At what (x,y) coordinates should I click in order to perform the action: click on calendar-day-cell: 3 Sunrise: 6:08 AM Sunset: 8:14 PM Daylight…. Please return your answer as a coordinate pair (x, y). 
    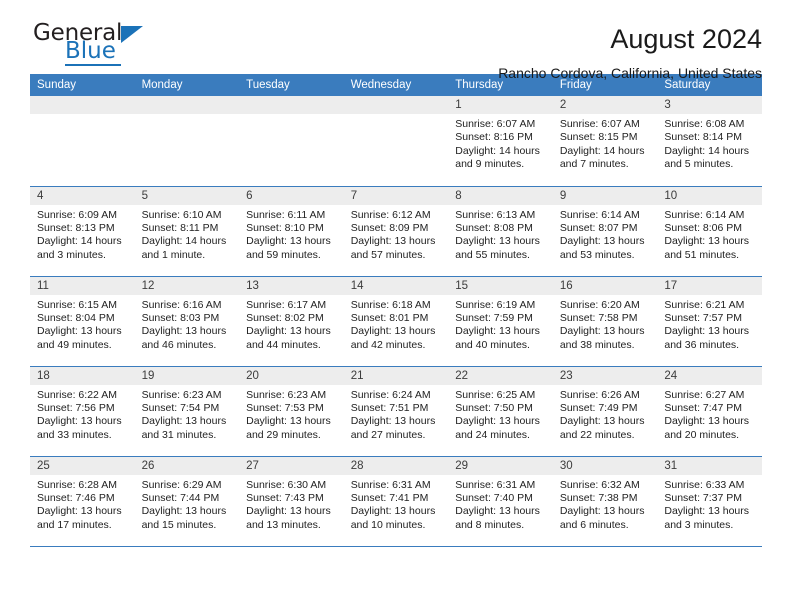
    Looking at the image, I should click on (709, 141).